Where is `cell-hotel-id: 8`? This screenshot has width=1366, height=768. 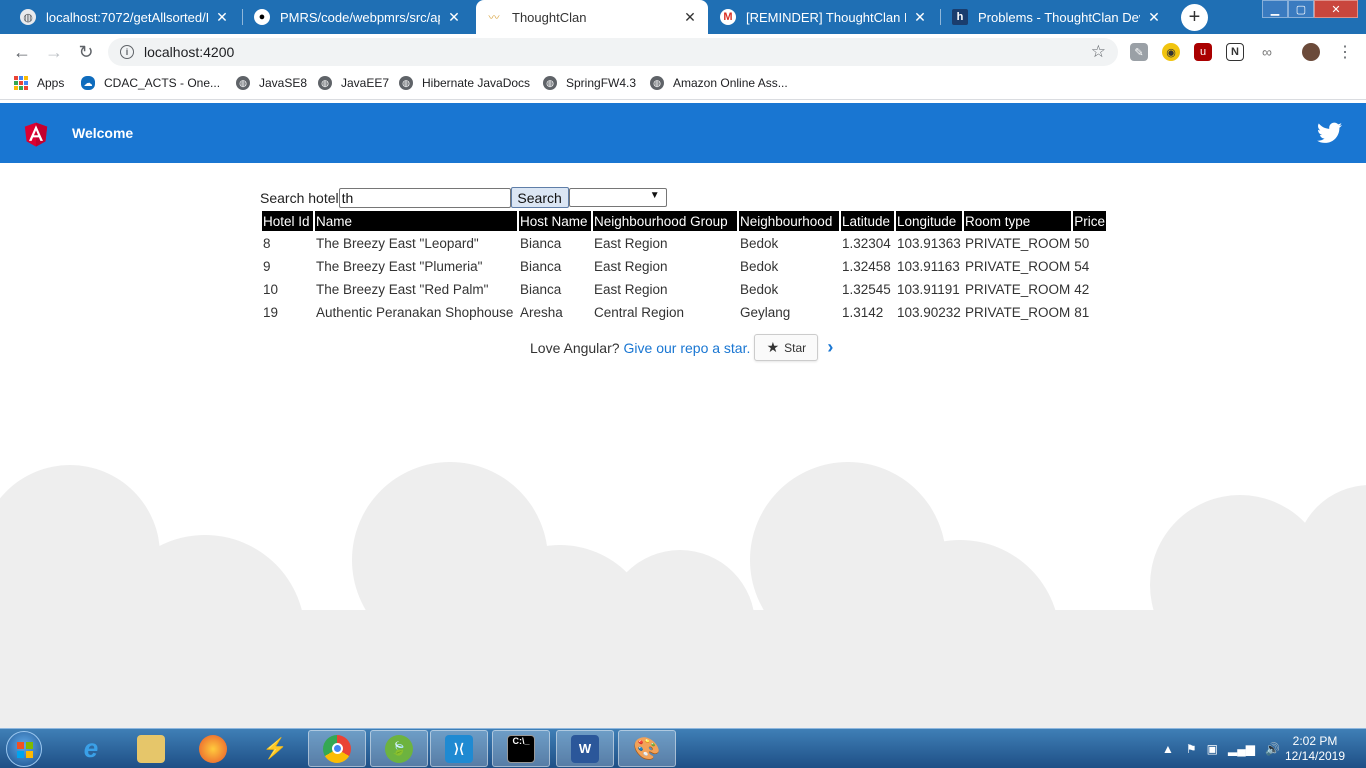 cell-hotel-id: 8 is located at coordinates (267, 243).